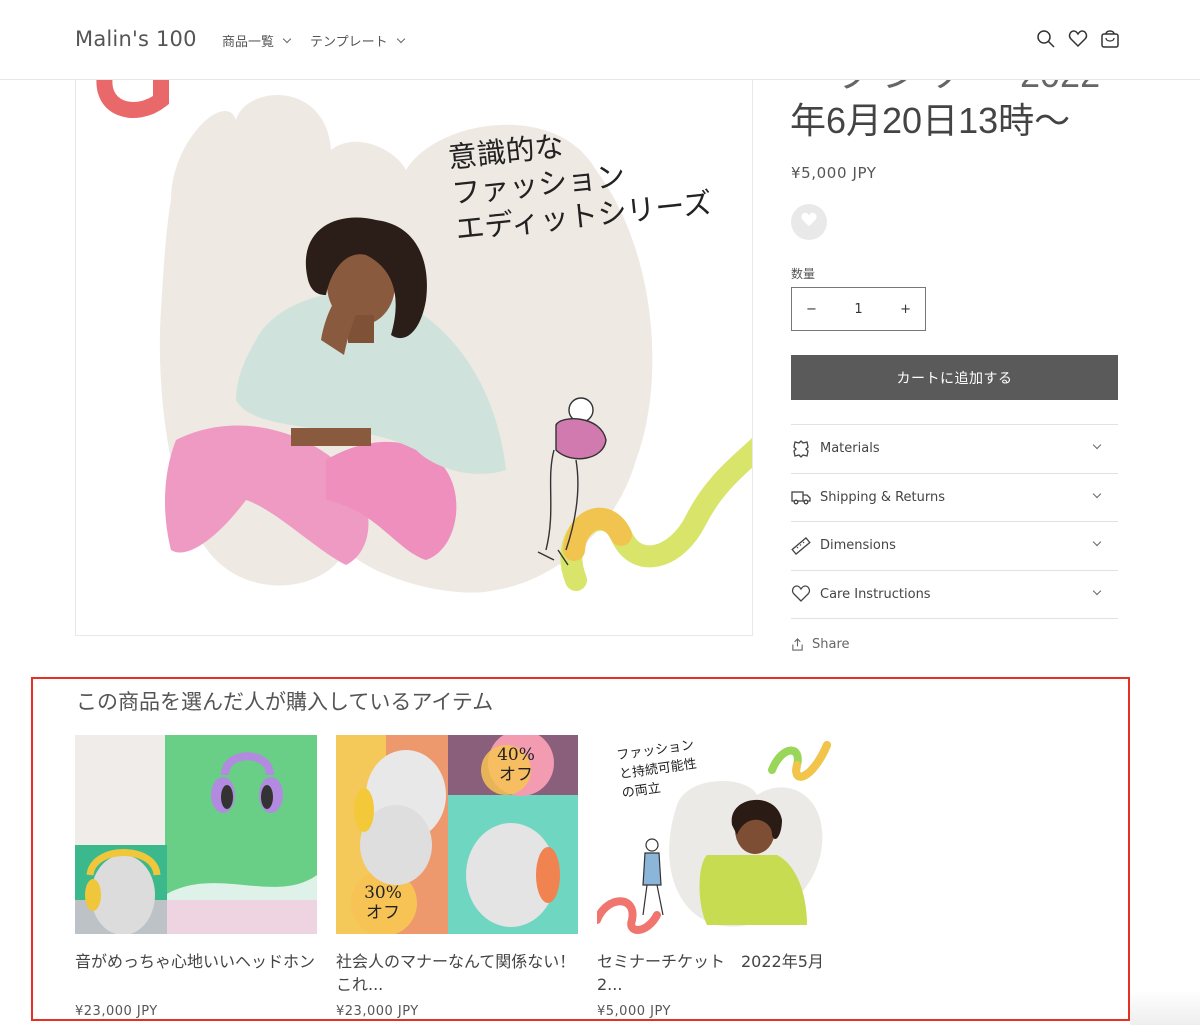 This screenshot has height=1025, width=1200. What do you see at coordinates (801, 448) in the screenshot?
I see `leather-icon` at bounding box center [801, 448].